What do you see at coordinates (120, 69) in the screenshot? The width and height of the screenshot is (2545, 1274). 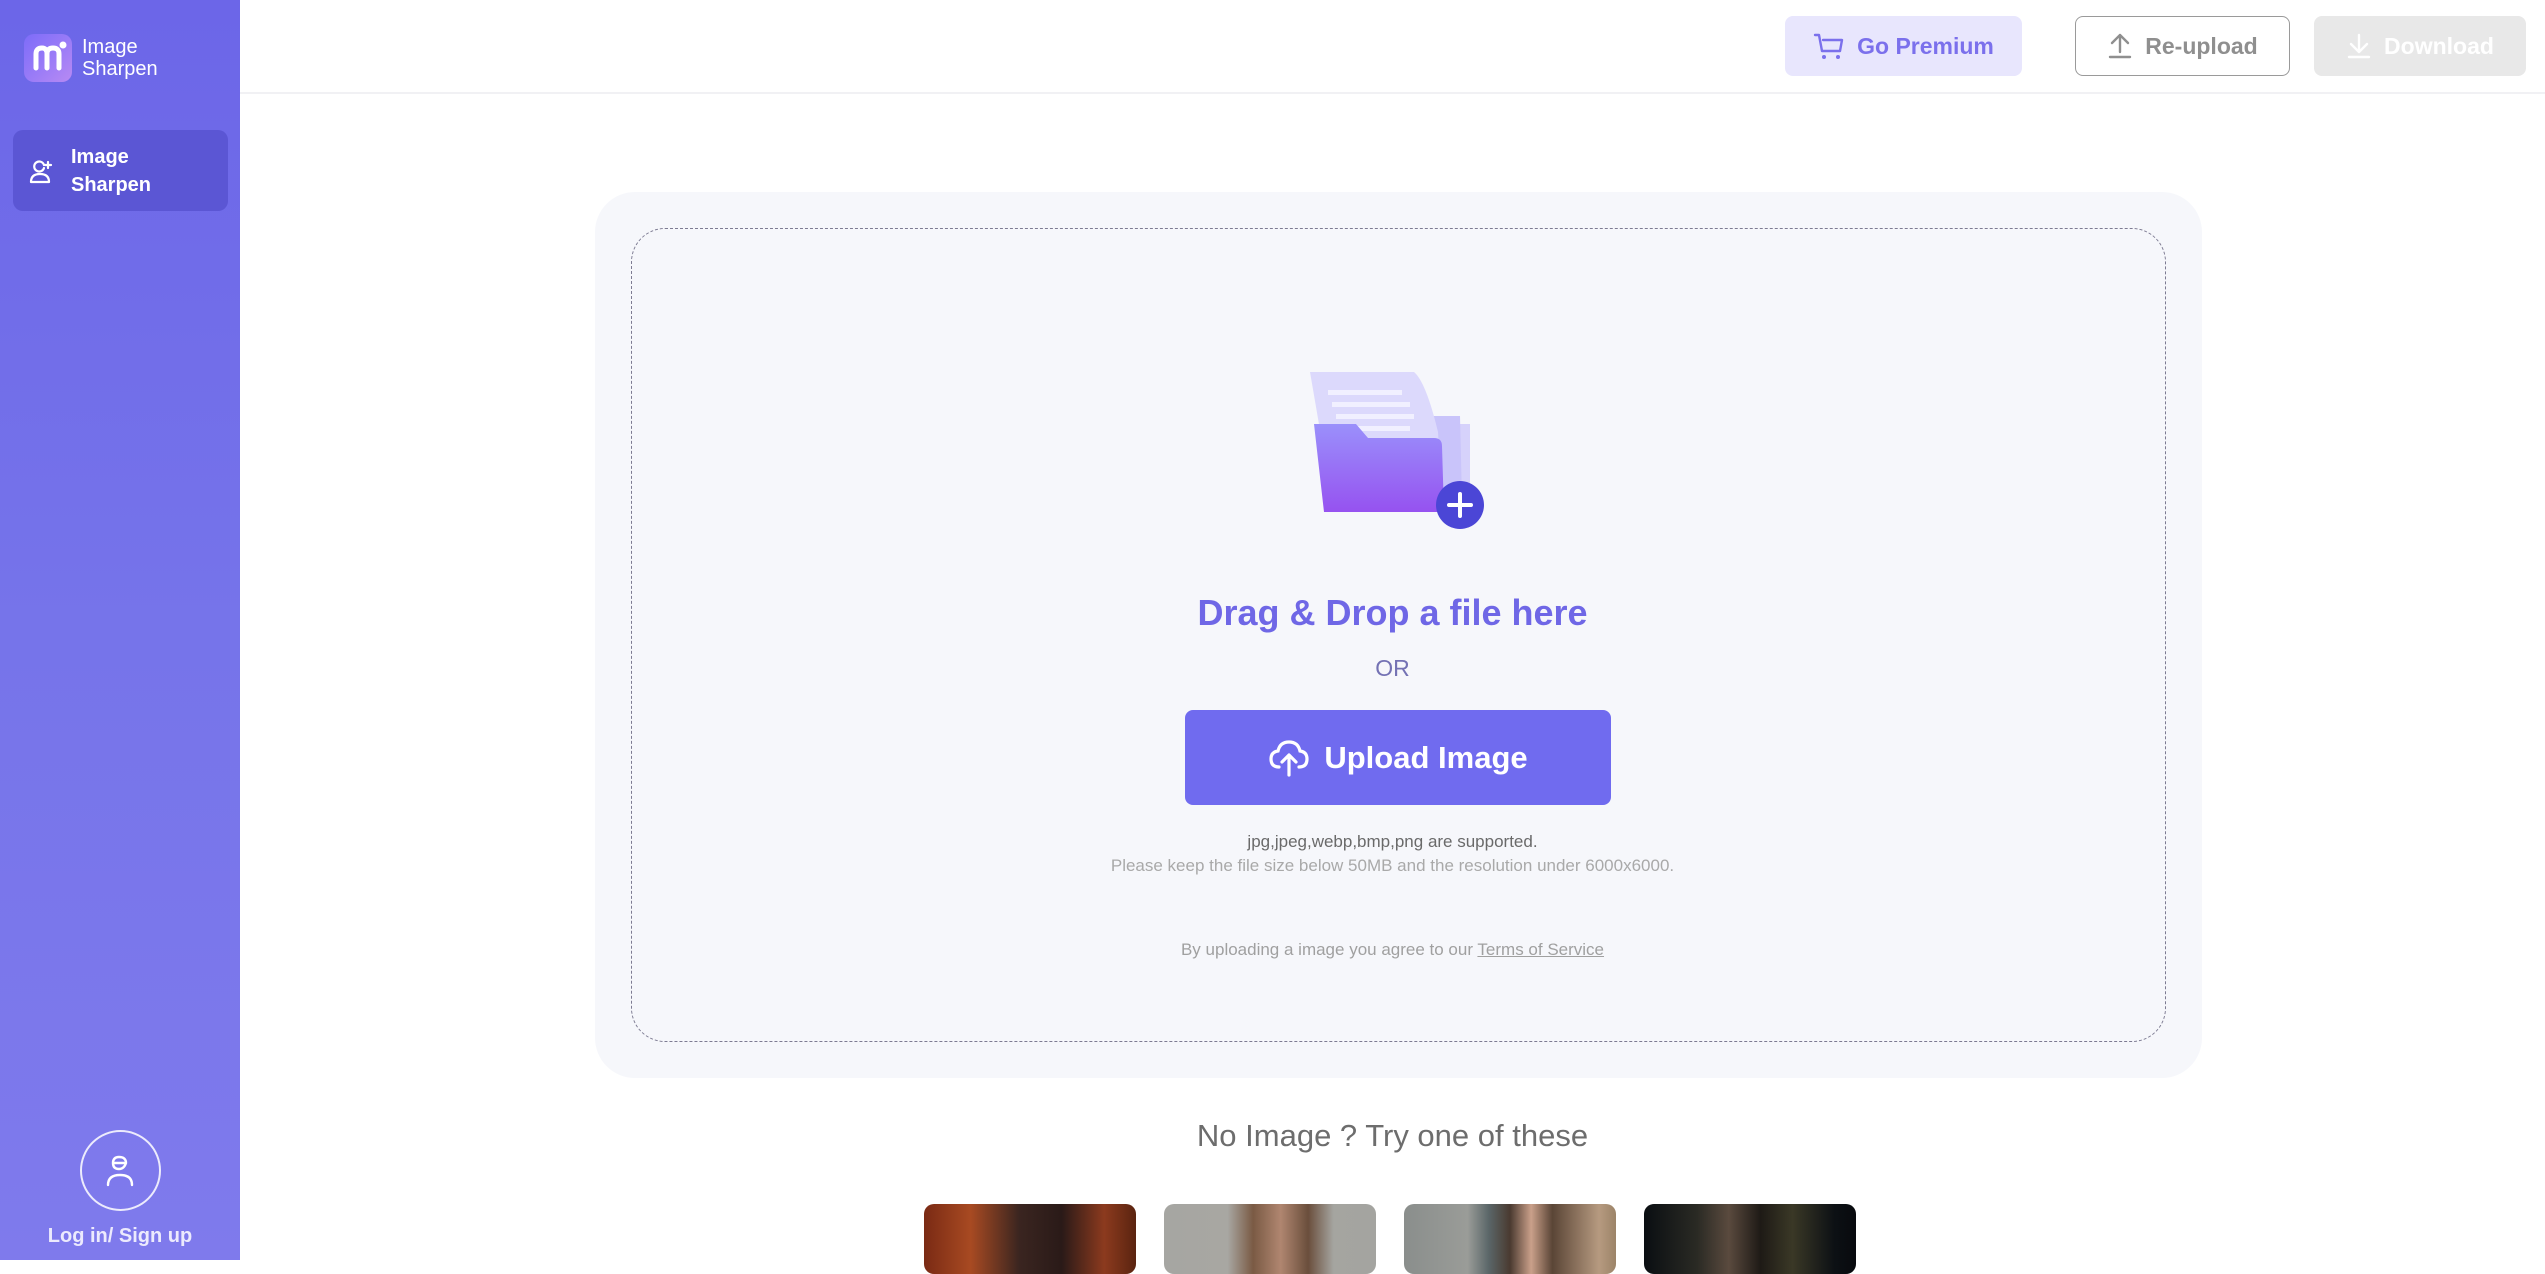 I see `app-name-line2: Sharpen` at bounding box center [120, 69].